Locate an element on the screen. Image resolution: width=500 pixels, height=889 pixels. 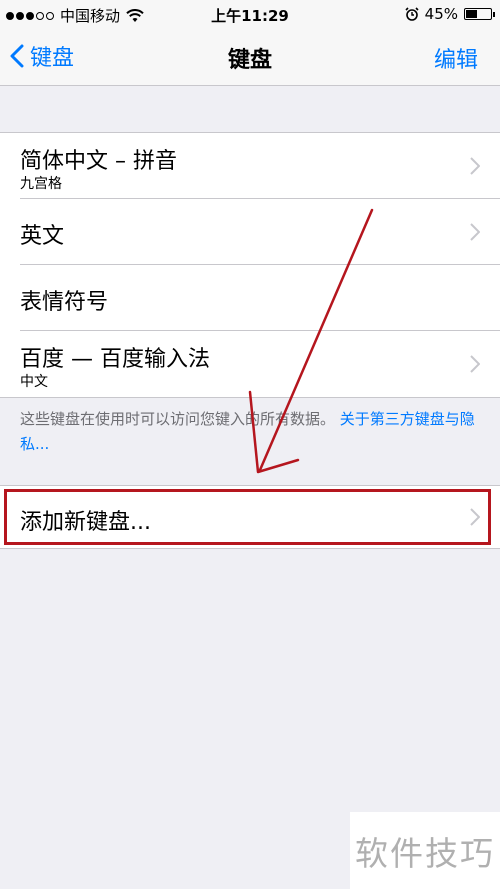
status-right: 45% is located at coordinates (450, 14).